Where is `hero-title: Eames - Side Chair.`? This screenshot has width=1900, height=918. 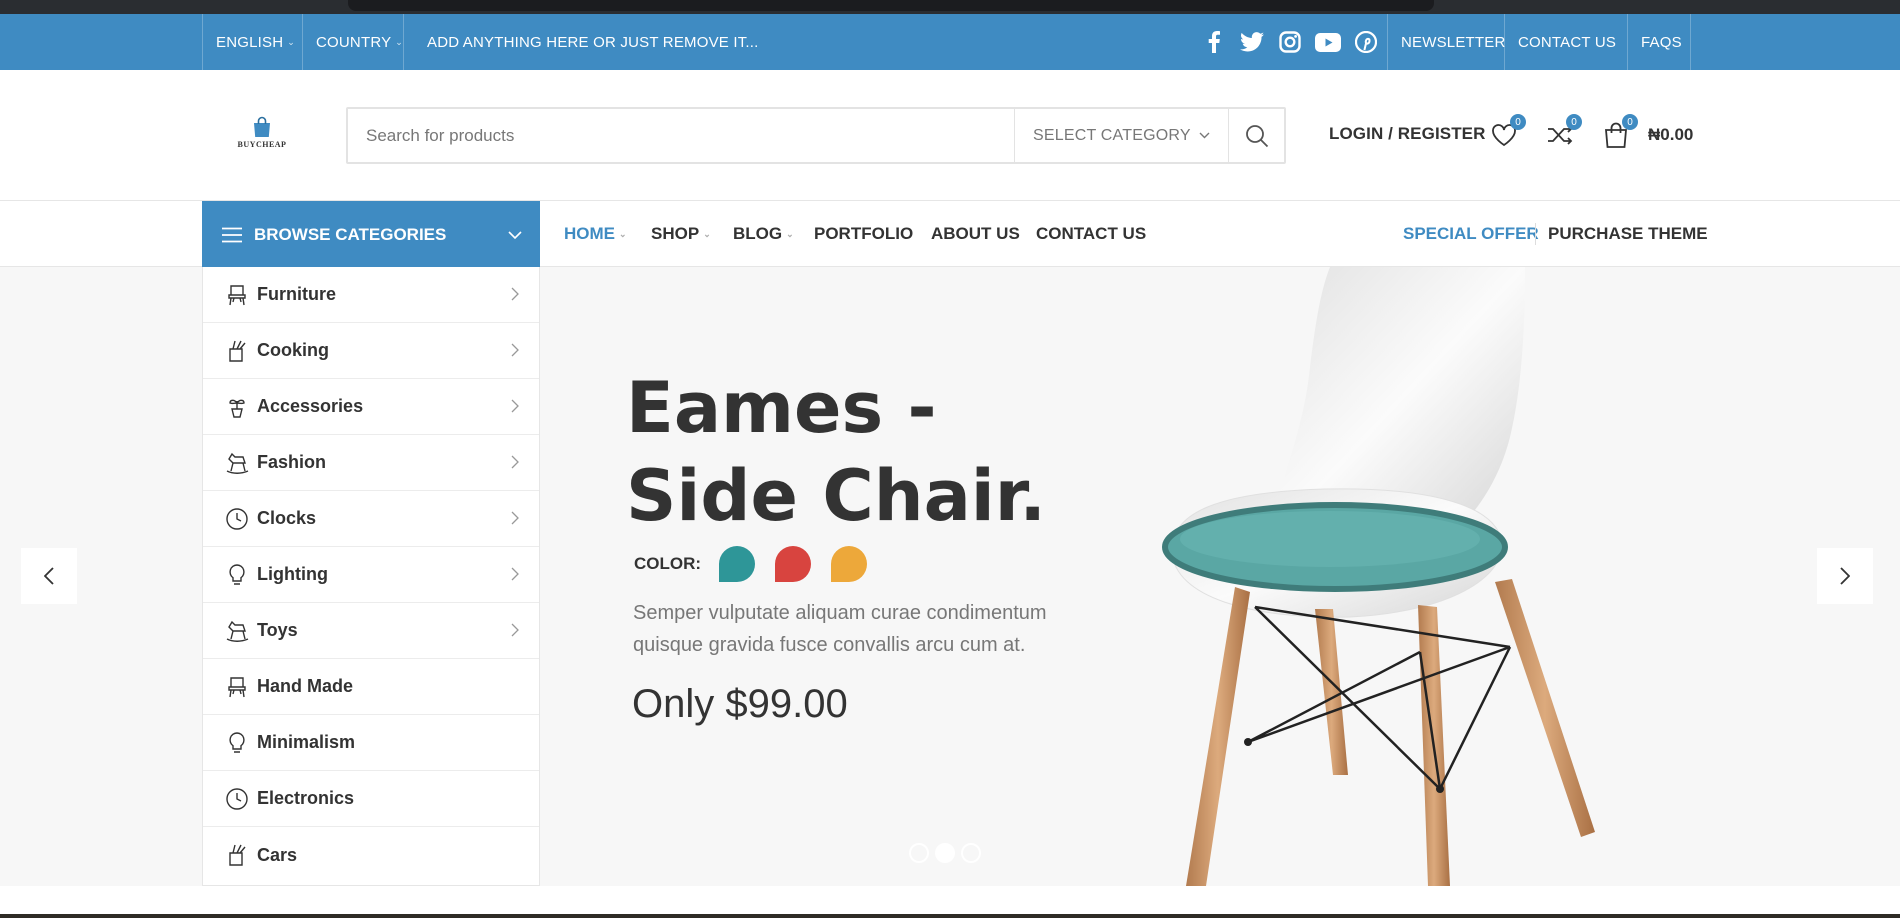 hero-title: Eames - Side Chair. is located at coordinates (836, 452).